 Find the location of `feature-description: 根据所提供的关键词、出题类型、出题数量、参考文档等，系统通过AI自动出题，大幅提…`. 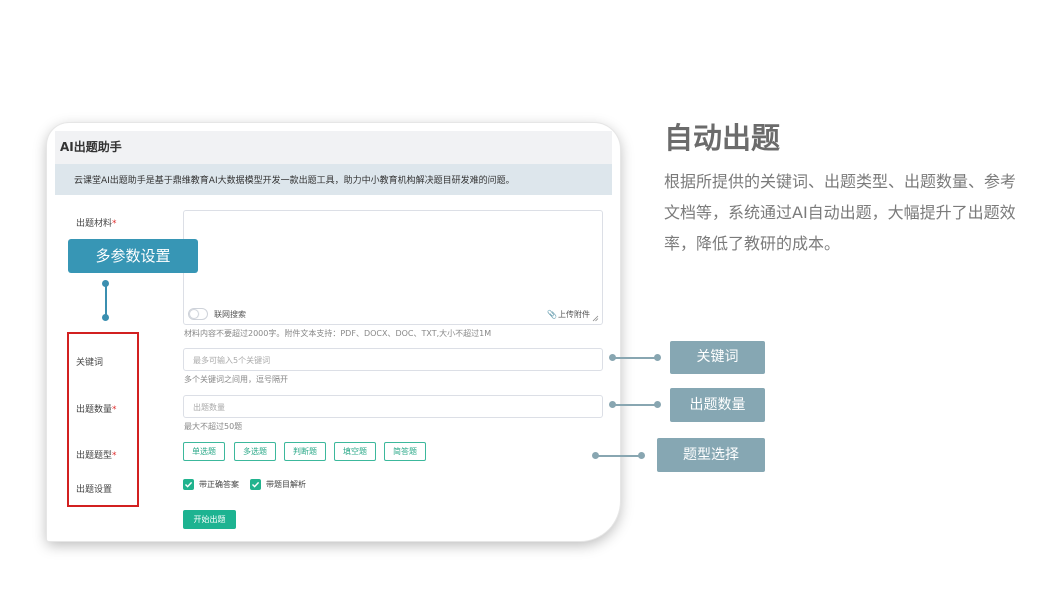

feature-description: 根据所提供的关键词、出题类型、出题数量、参考文档等，系统通过AI自动出题，大幅提… is located at coordinates (840, 212).